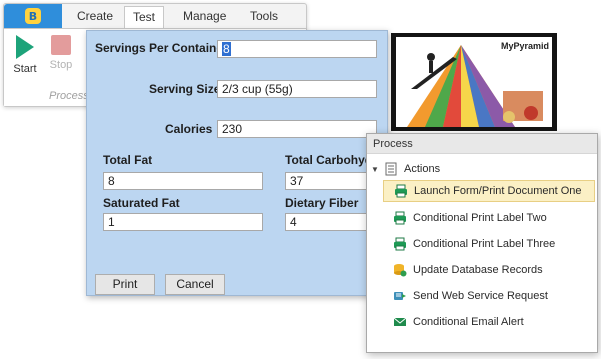 This screenshot has height=359, width=601. What do you see at coordinates (331, 160) in the screenshot?
I see `total-carbohydrate-label: Total Carbohydr` at bounding box center [331, 160].